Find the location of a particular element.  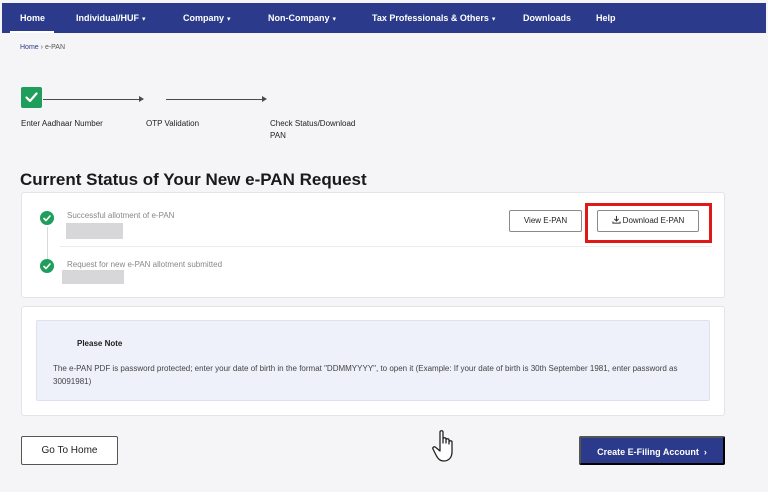

hand-cursor-icon is located at coordinates (442, 446).